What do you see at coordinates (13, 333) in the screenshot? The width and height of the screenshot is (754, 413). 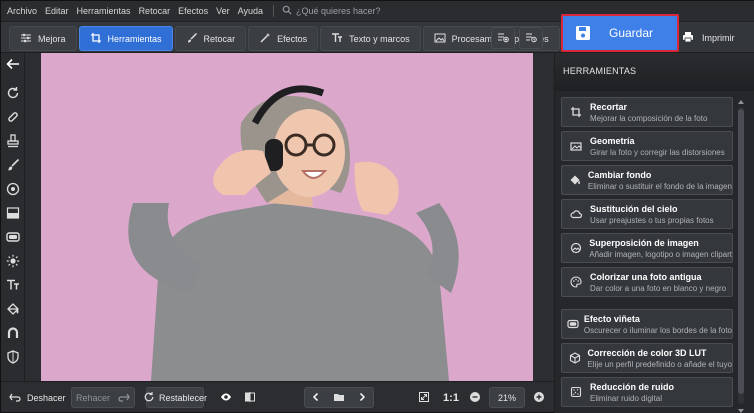 I see `magnet-icon` at bounding box center [13, 333].